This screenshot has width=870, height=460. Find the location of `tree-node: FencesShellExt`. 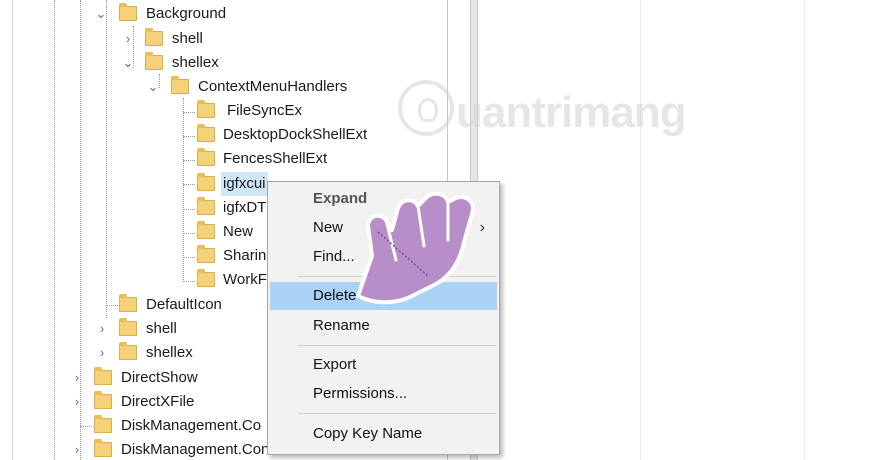

tree-node: FencesShellExt is located at coordinates (220, 159).